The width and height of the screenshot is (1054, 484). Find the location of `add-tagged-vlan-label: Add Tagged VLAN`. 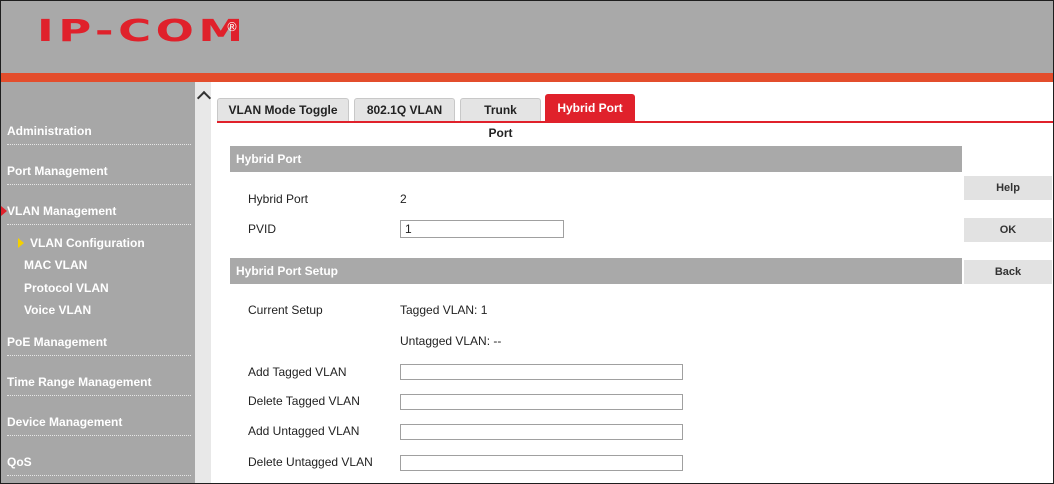

add-tagged-vlan-label: Add Tagged VLAN is located at coordinates (297, 372).